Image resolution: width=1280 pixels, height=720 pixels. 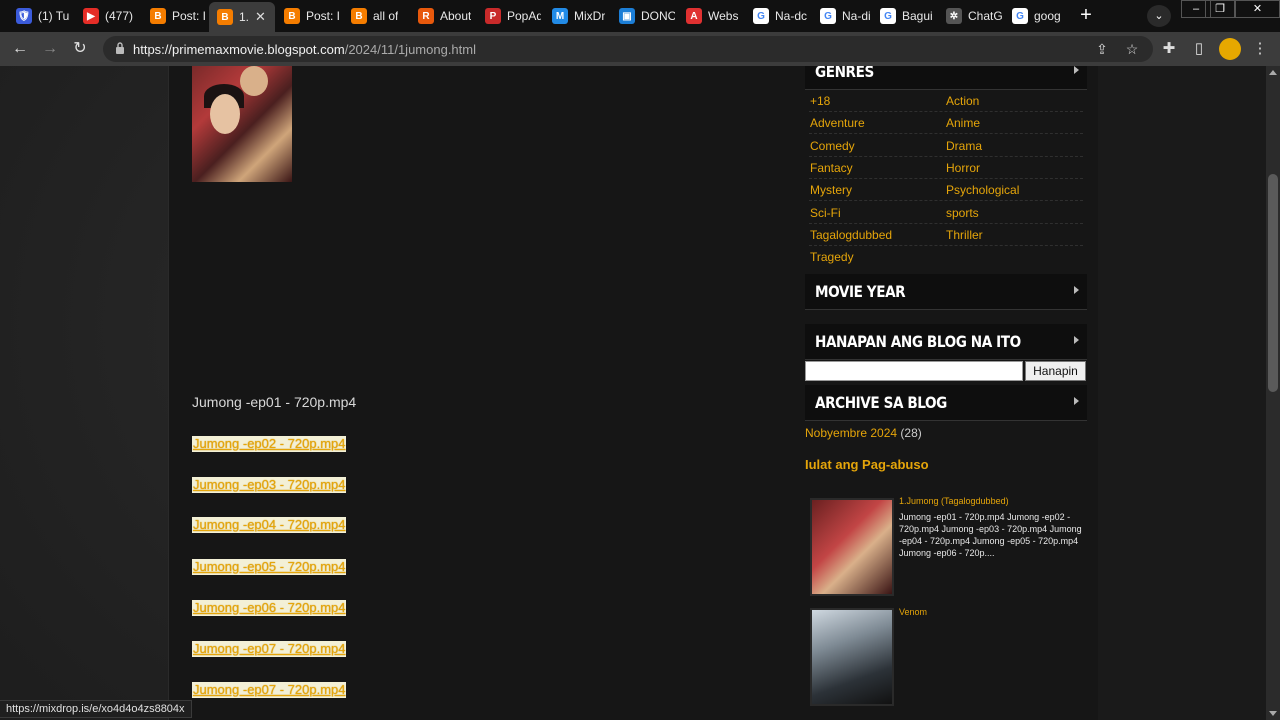 I want to click on browser-tab: G Bagui, so click(x=904, y=16).